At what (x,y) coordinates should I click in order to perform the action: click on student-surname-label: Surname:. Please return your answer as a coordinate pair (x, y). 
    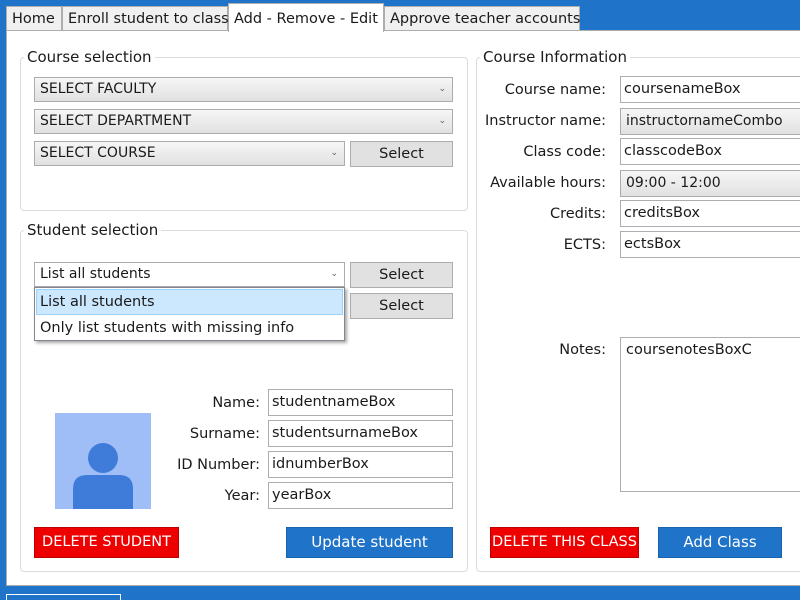
    Looking at the image, I should click on (224, 434).